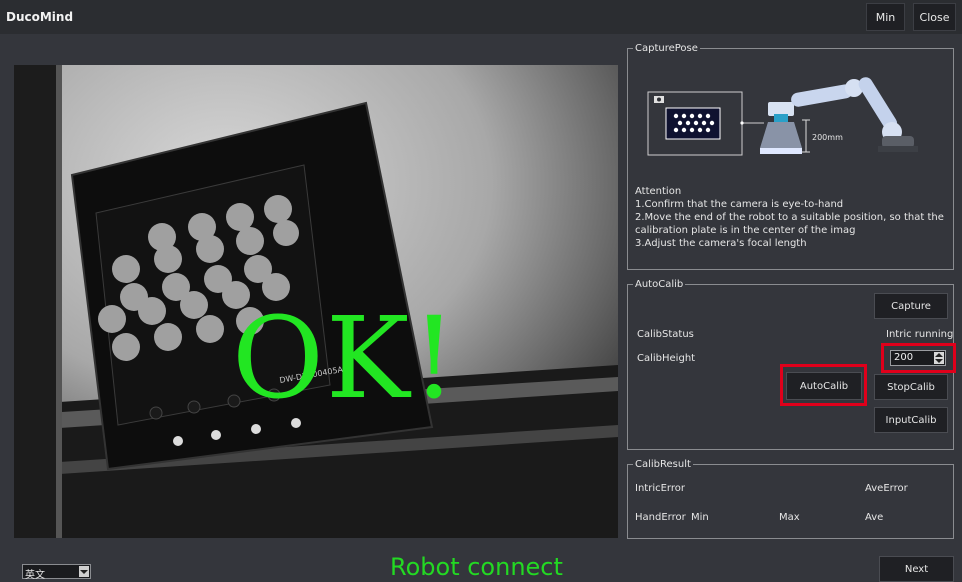 The image size is (962, 582). What do you see at coordinates (939, 361) in the screenshot?
I see `spin-down-icon` at bounding box center [939, 361].